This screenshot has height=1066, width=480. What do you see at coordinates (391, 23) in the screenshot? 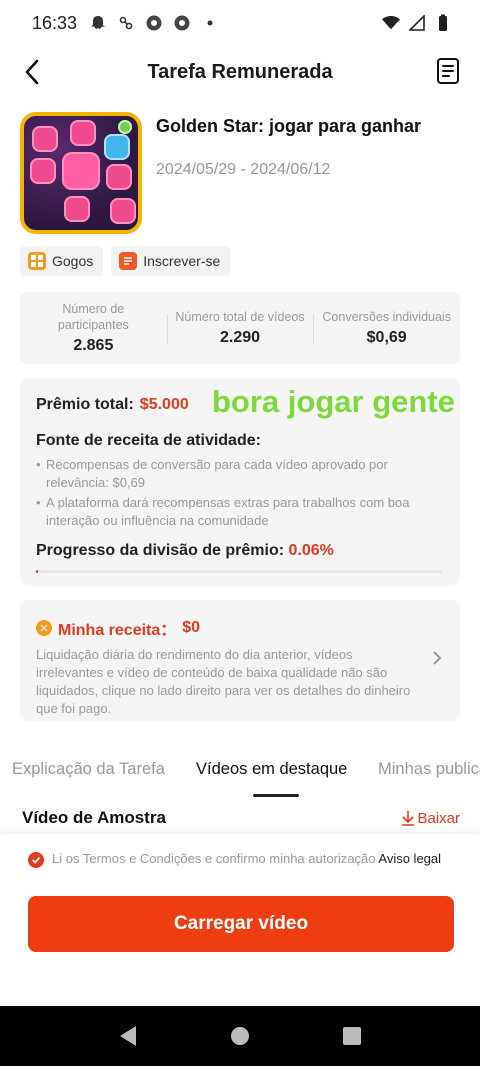
I see `wifi-icon` at bounding box center [391, 23].